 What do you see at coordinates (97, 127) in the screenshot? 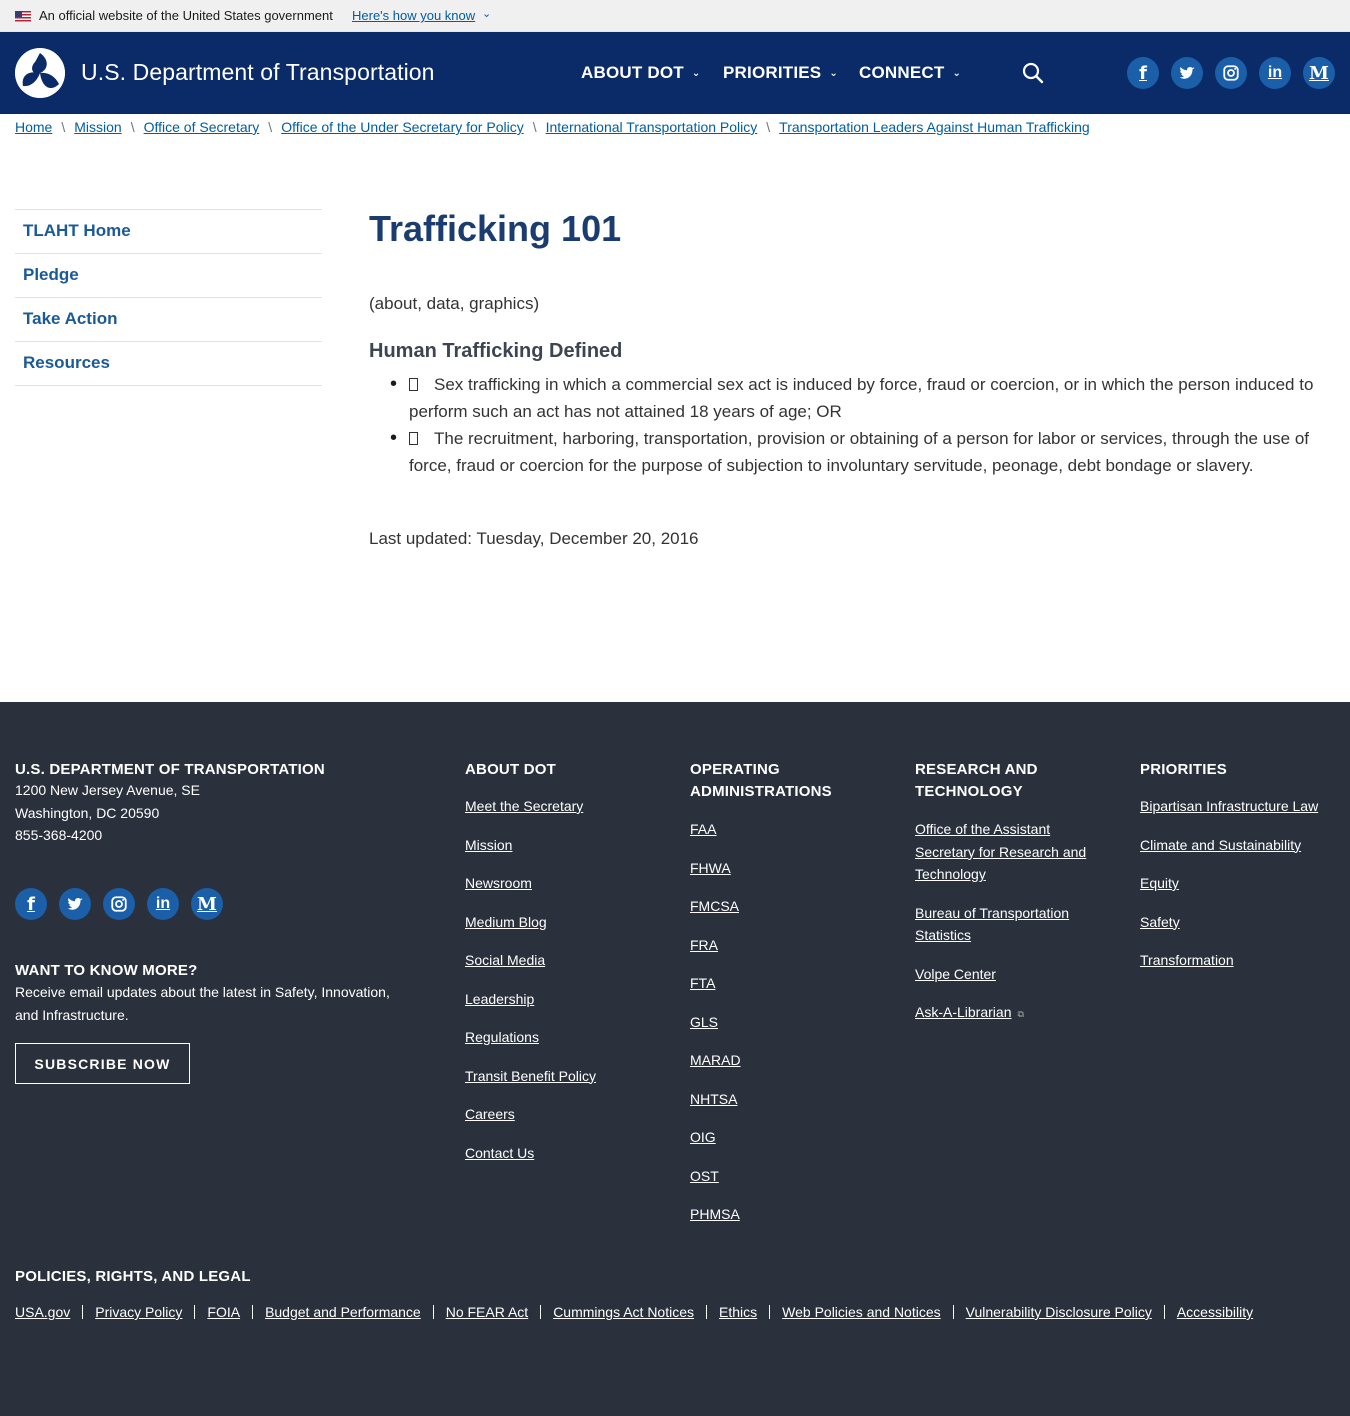
I see `breadcrumb-mission: Mission` at bounding box center [97, 127].